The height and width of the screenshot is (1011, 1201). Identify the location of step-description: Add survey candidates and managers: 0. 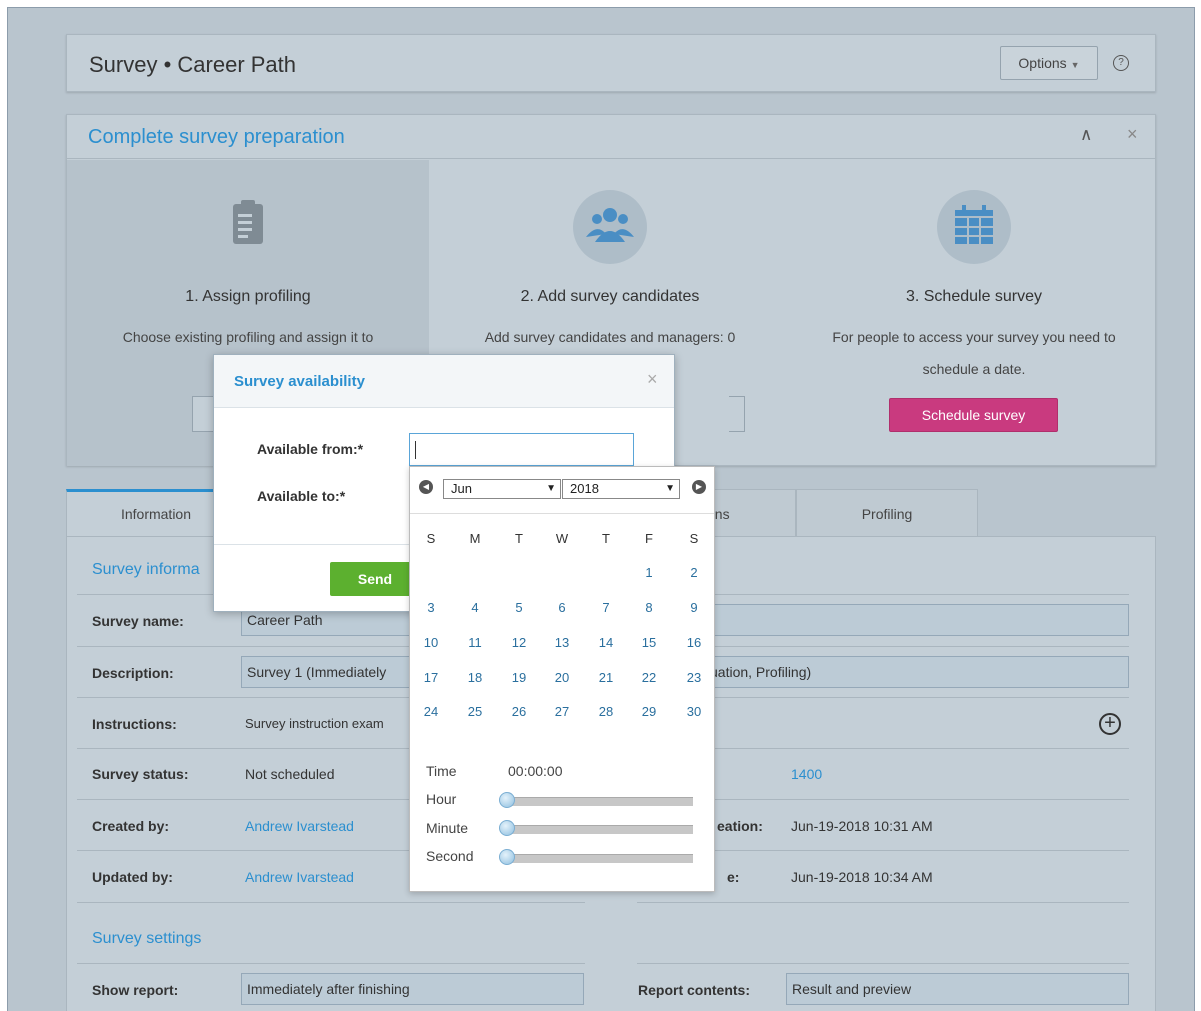
(610, 337).